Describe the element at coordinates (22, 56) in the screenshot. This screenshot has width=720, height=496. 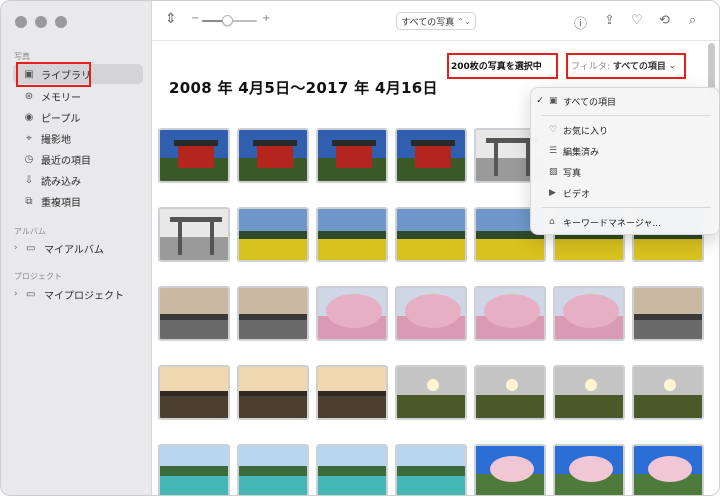
I see `section-label-photos: 写真` at that location.